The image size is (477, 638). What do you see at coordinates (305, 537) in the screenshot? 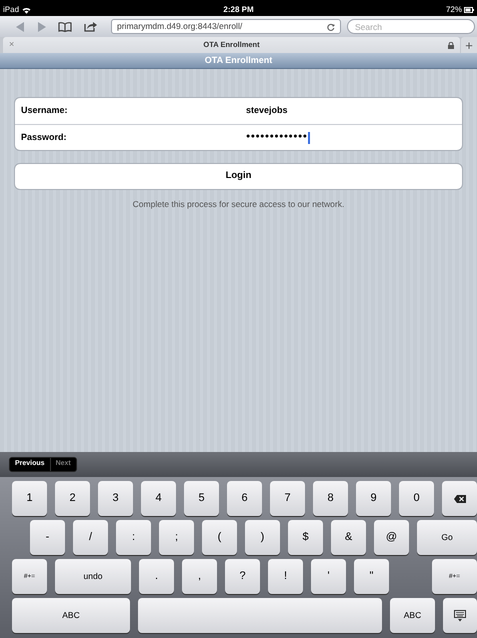
I see `key: $` at bounding box center [305, 537].